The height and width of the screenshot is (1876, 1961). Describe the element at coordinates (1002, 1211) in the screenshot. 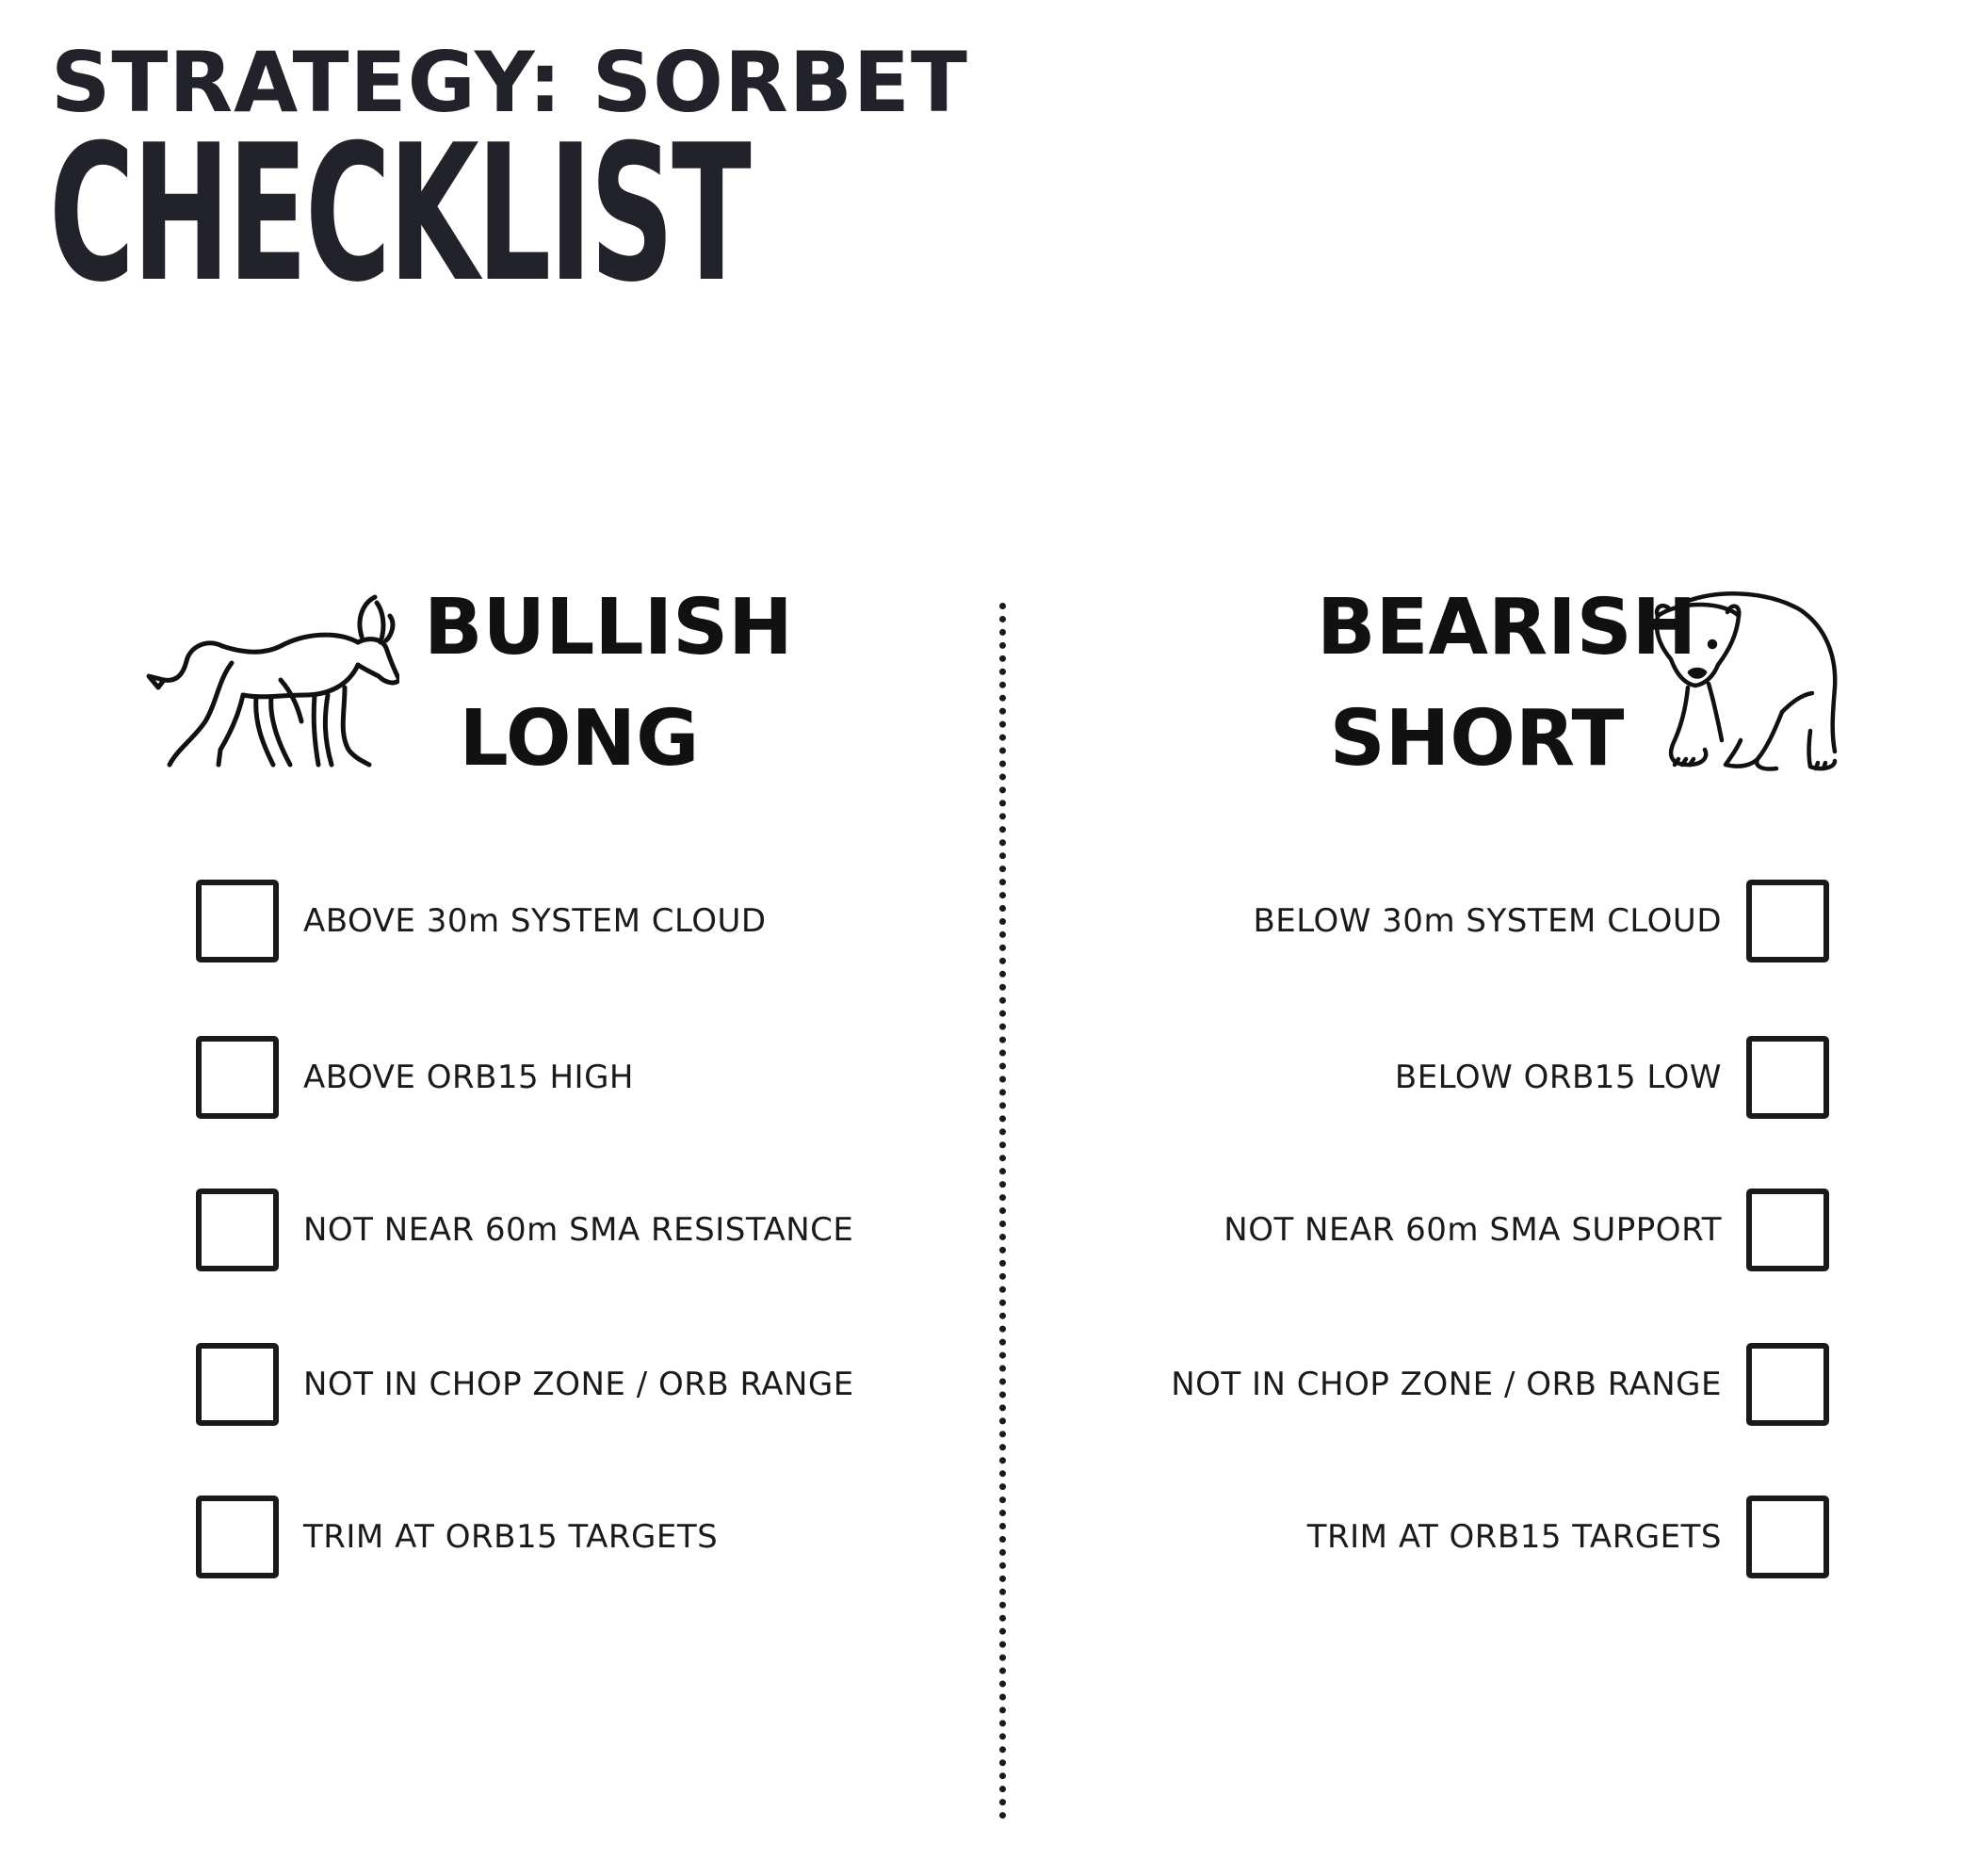

I see `column-divider` at that location.